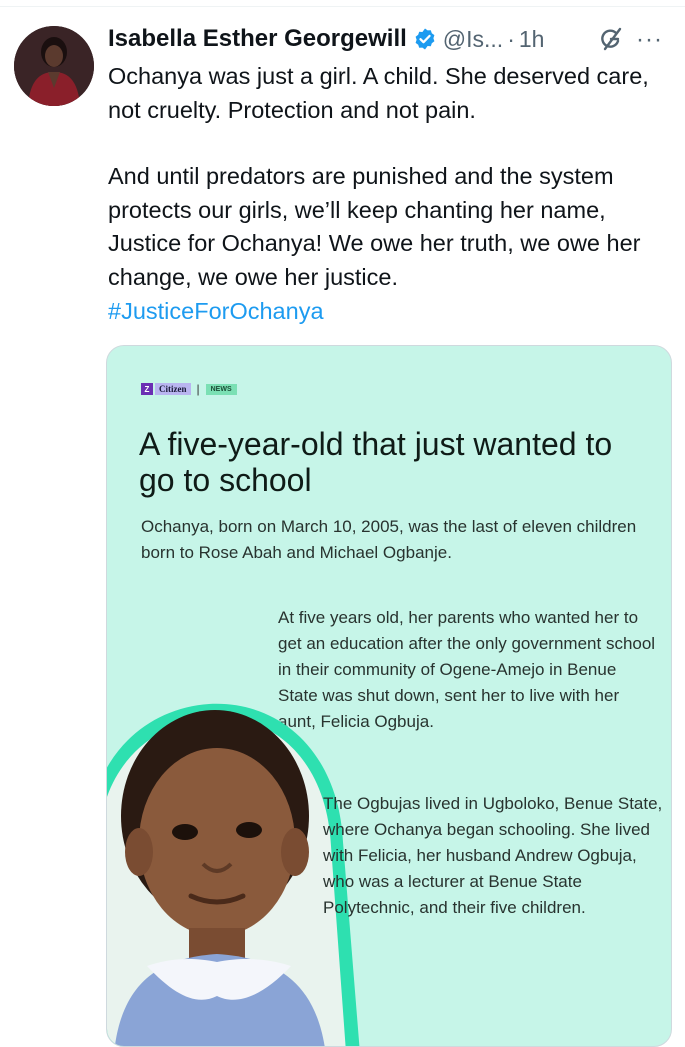 The width and height of the screenshot is (685, 1047). I want to click on citizen-logo-text: Citizen, so click(173, 389).